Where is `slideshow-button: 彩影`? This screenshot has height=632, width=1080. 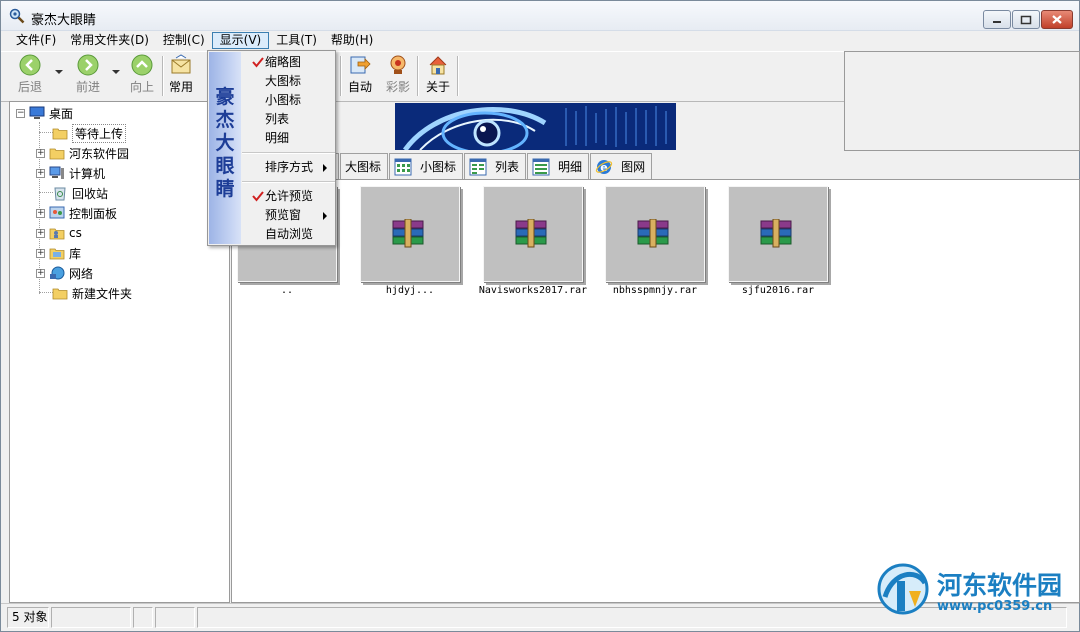 slideshow-button: 彩影 is located at coordinates (398, 76).